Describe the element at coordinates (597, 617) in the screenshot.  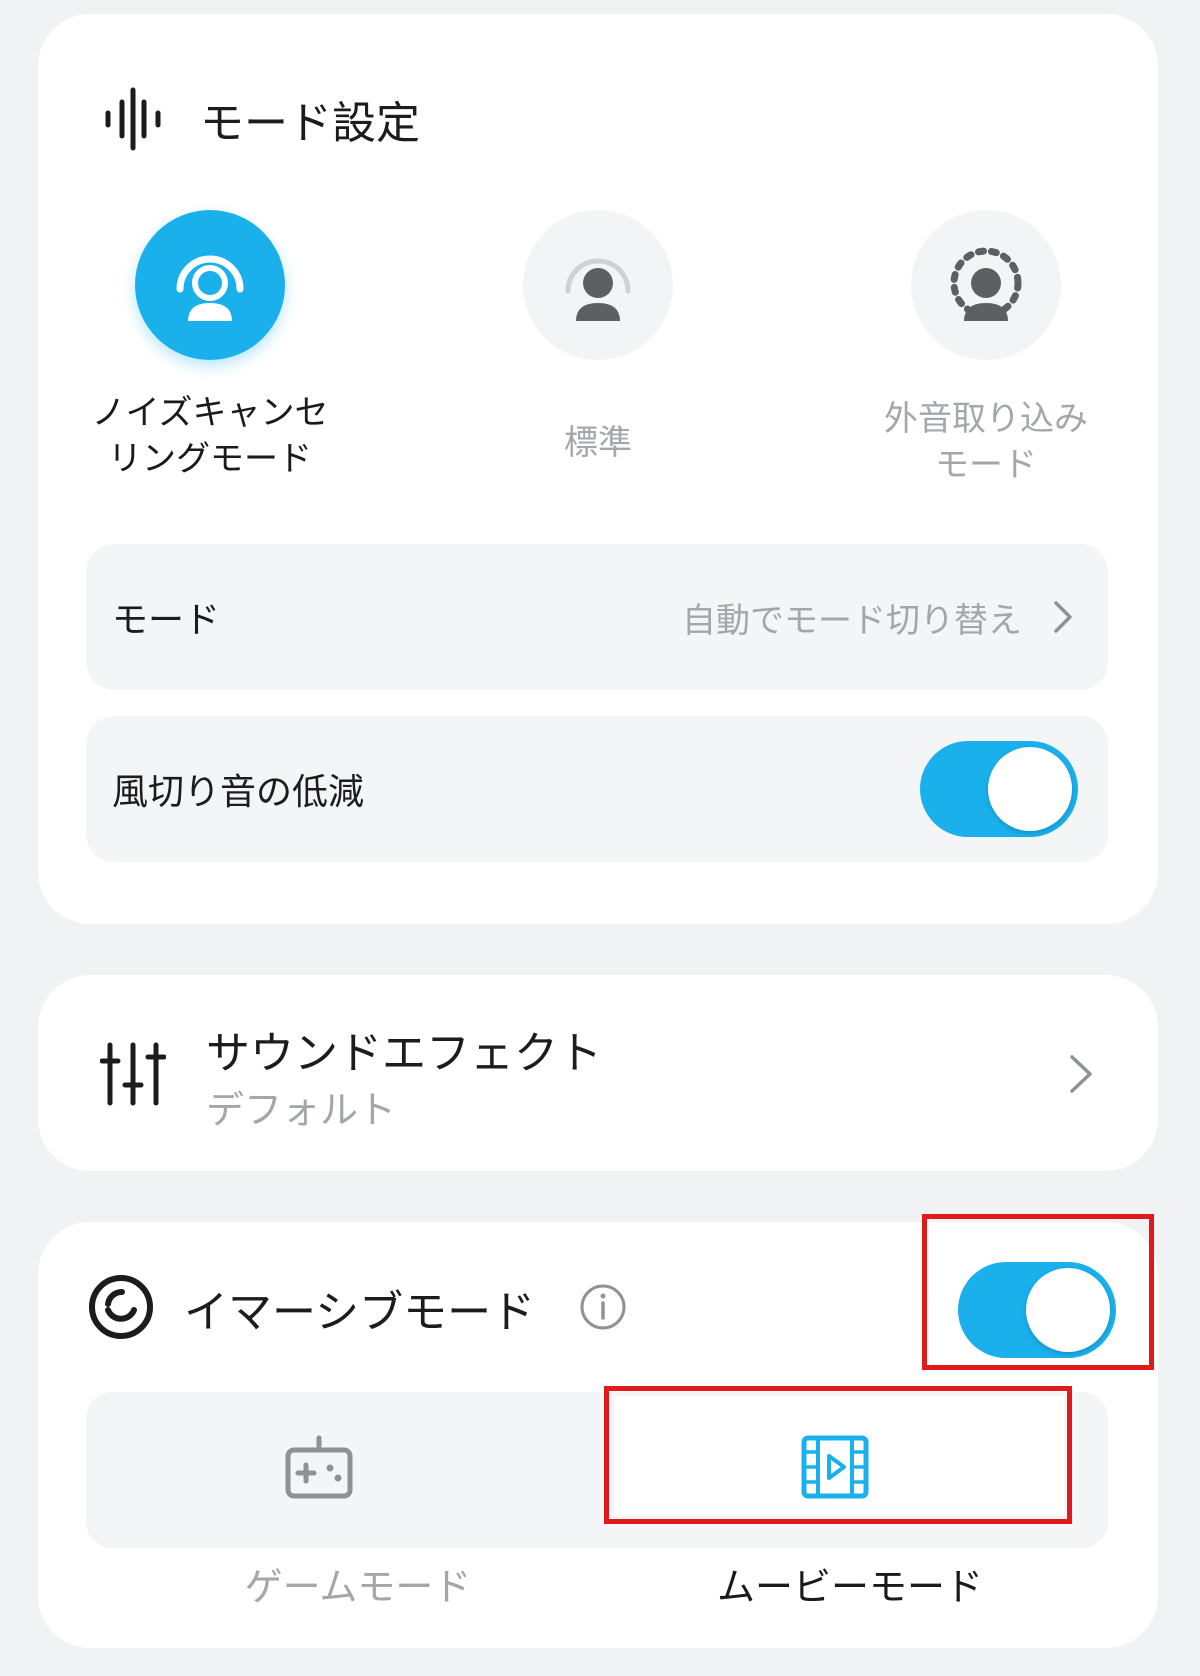
I see `mode-auto-switch-row: モード 自動でモード切り替え` at that location.